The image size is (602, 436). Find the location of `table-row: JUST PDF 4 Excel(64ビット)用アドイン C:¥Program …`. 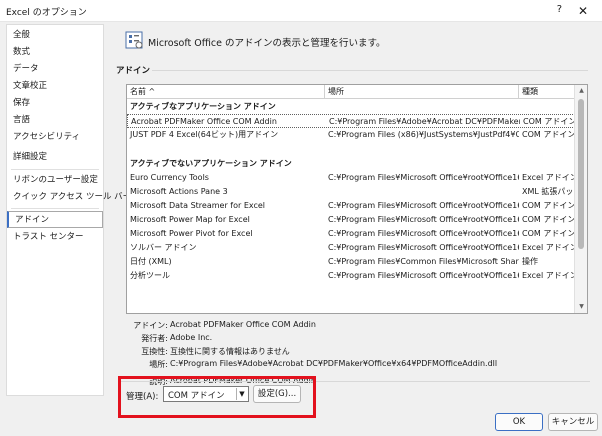

table-row: JUST PDF 4 Excel(64ビット)用アドイン C:¥Program … is located at coordinates (351, 135).